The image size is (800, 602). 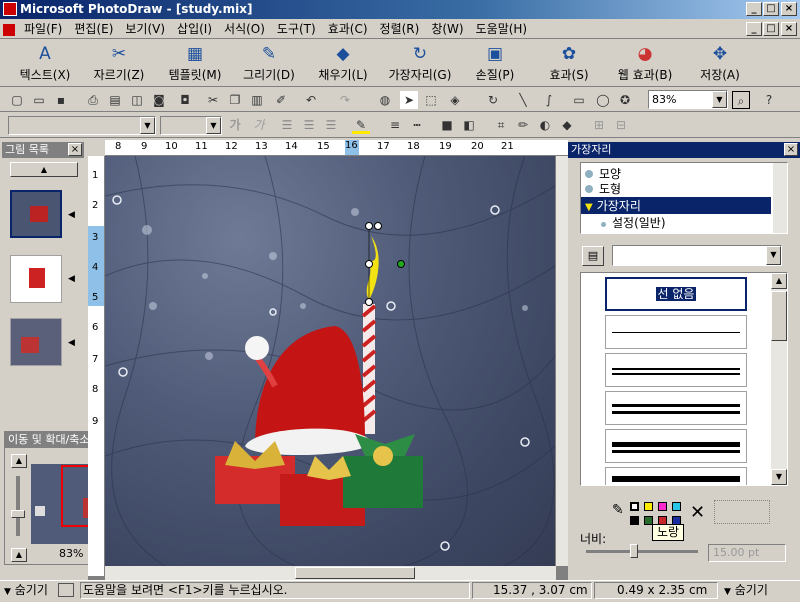 What do you see at coordinates (754, 9) in the screenshot?
I see `minimize-button: _` at bounding box center [754, 9].